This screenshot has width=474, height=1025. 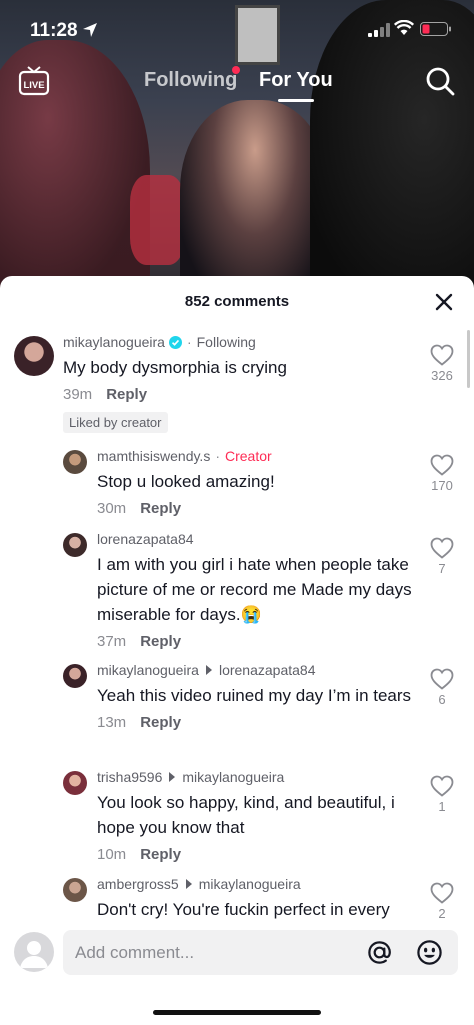 I want to click on at-icon, so click(x=379, y=952).